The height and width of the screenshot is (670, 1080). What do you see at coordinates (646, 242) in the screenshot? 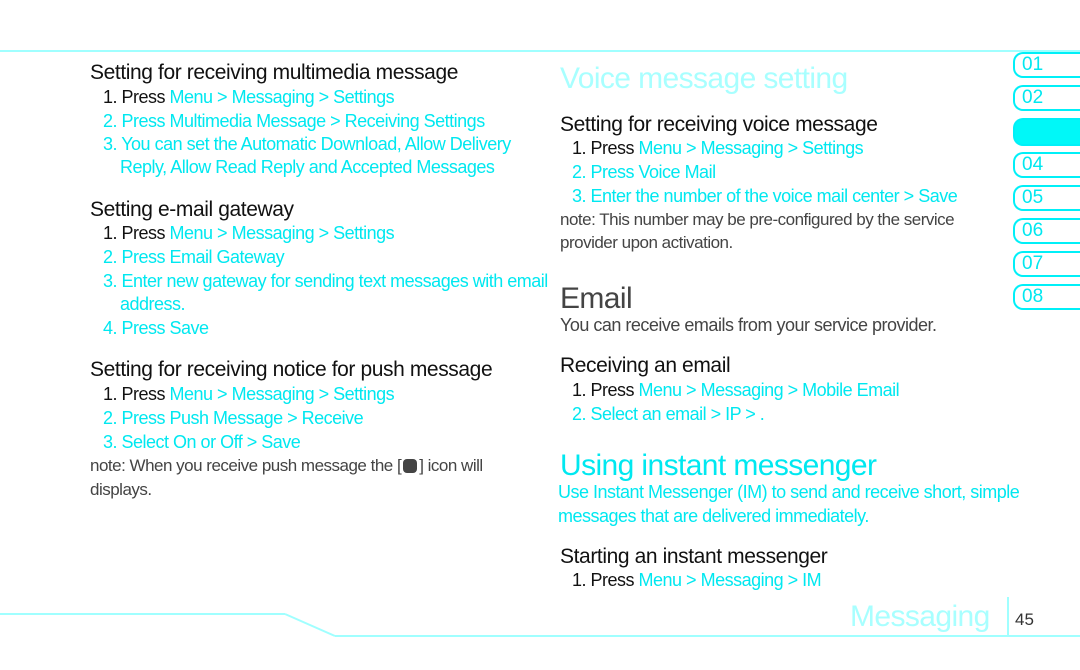
I see `note-continued: provider upon activation.` at bounding box center [646, 242].